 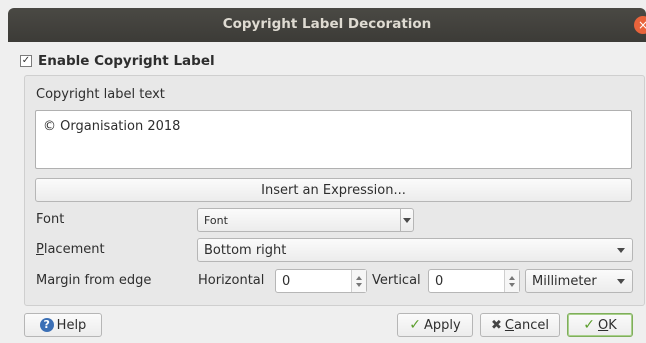 I want to click on help-icon: ?, so click(x=46, y=325).